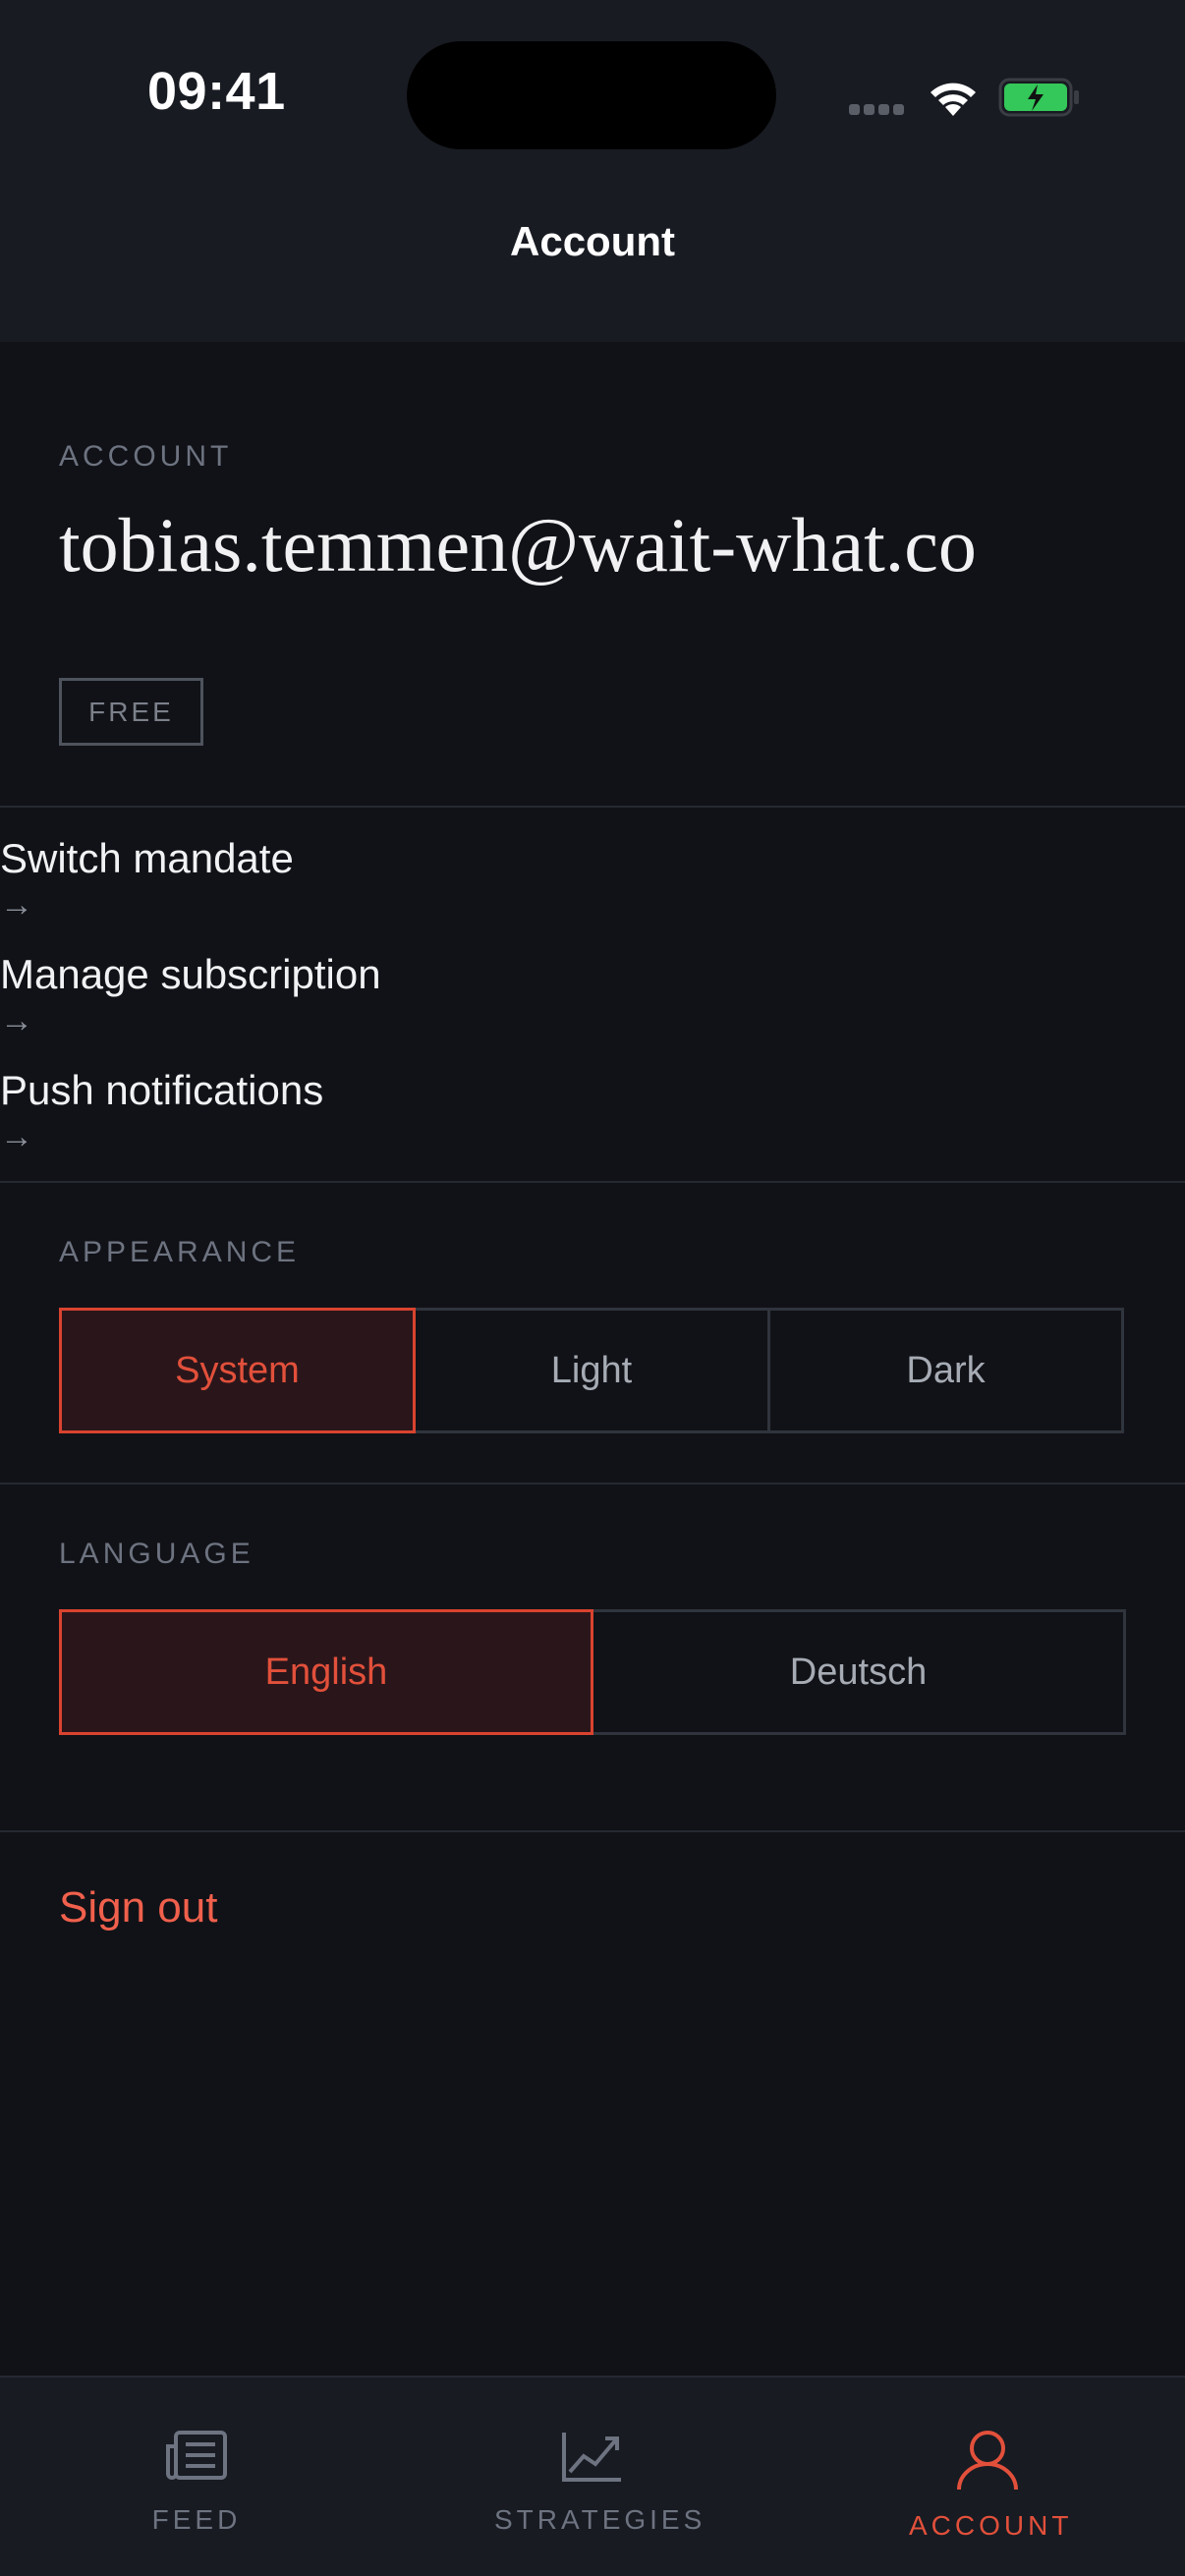  I want to click on account-section-label: ACCOUNT, so click(146, 456).